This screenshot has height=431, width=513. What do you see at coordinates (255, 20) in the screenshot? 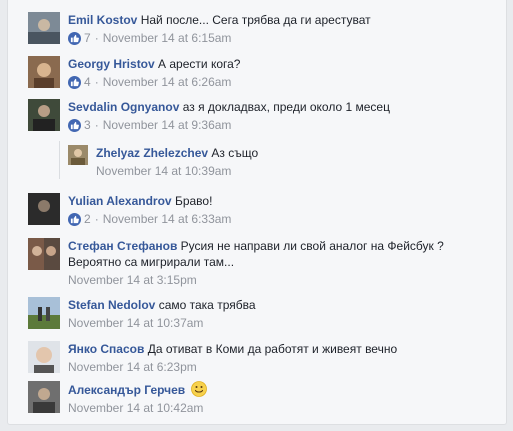
I see `comment-text: Най после... Сега трябва да ги арестуват` at bounding box center [255, 20].